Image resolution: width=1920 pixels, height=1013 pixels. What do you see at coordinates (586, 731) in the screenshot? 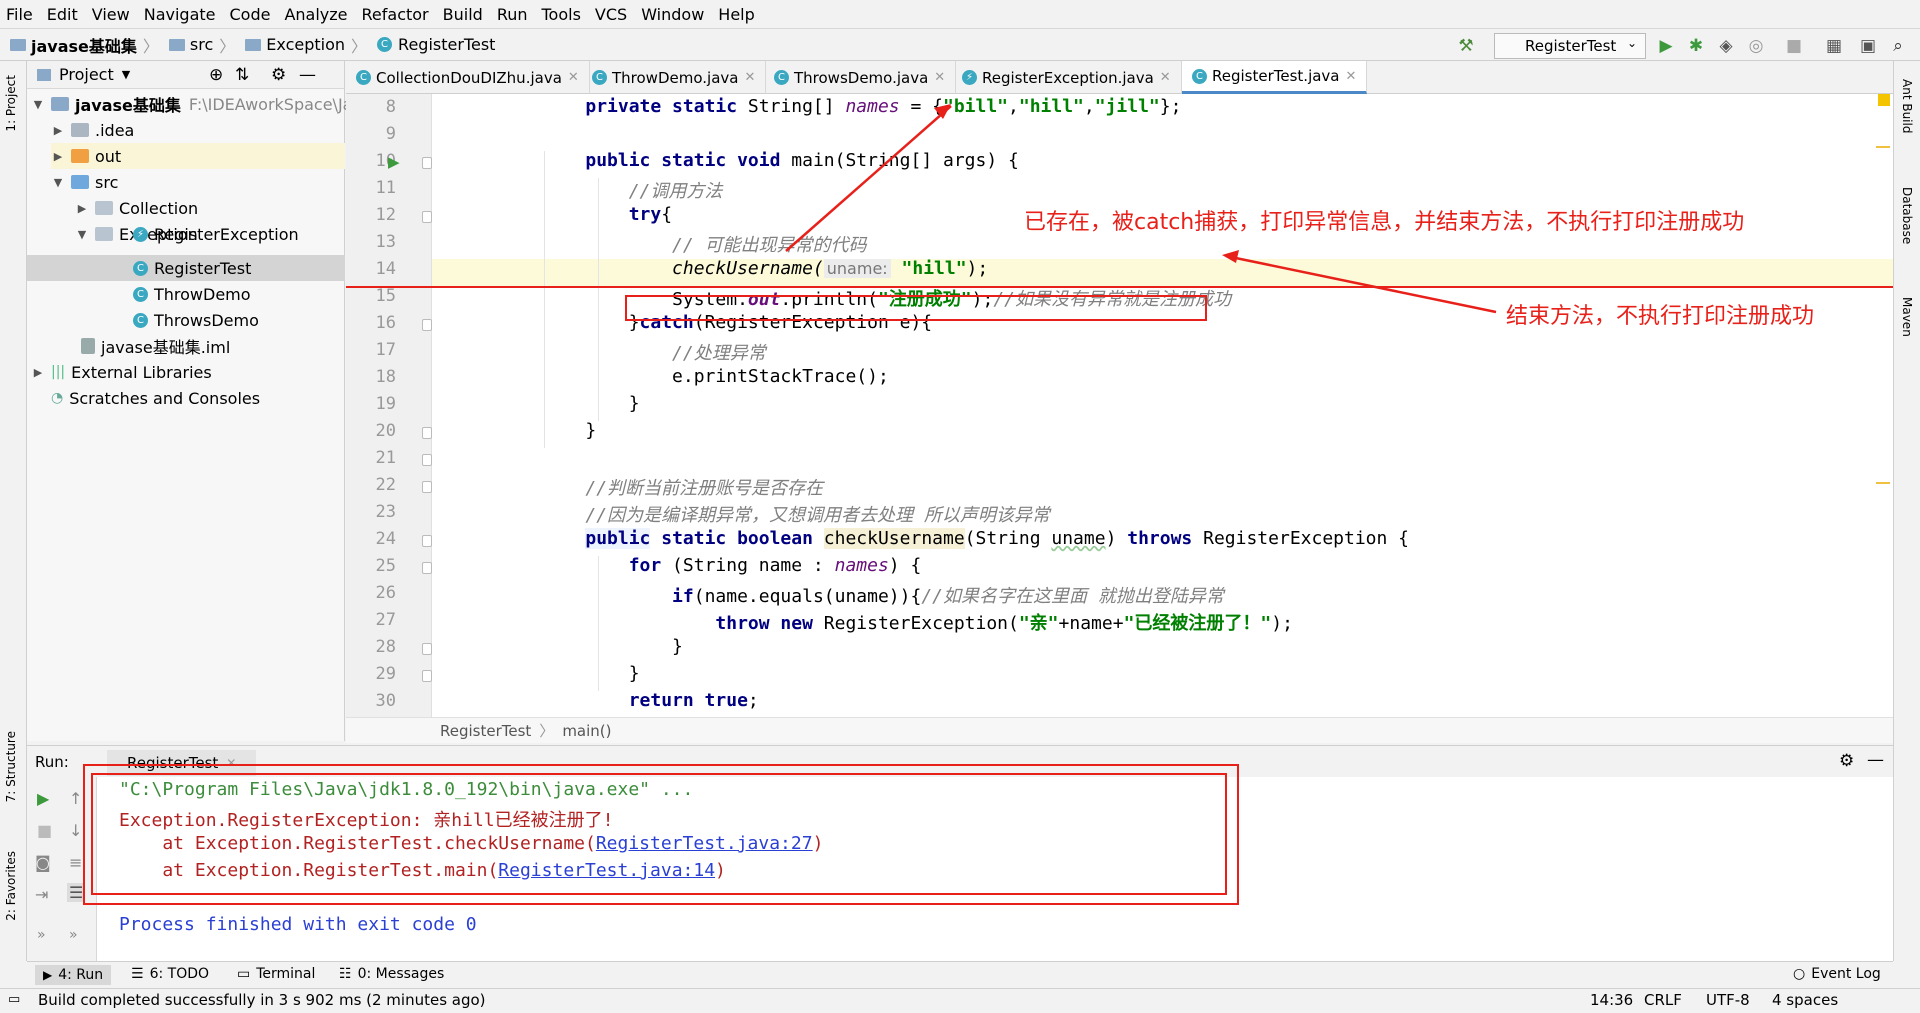
I see `editor-breadcrumb-method: main()` at bounding box center [586, 731].